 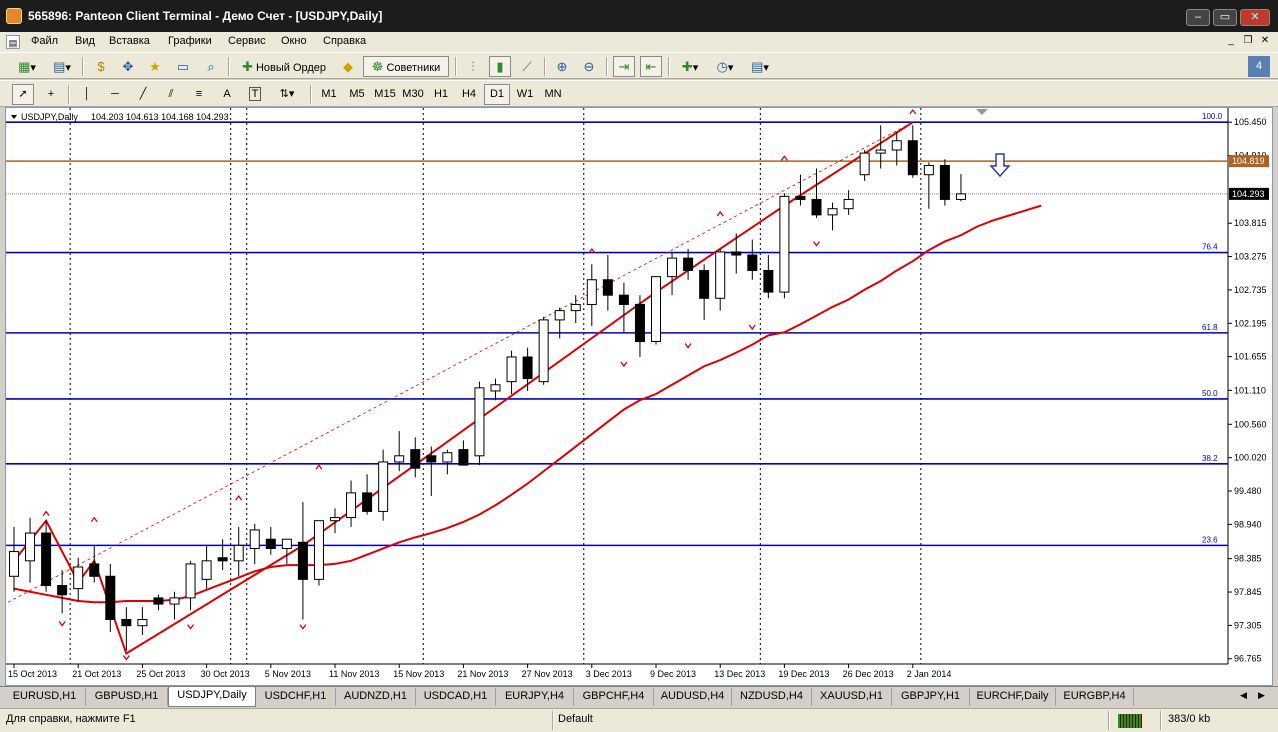 I want to click on timeframe-m30: M30, so click(x=413, y=94).